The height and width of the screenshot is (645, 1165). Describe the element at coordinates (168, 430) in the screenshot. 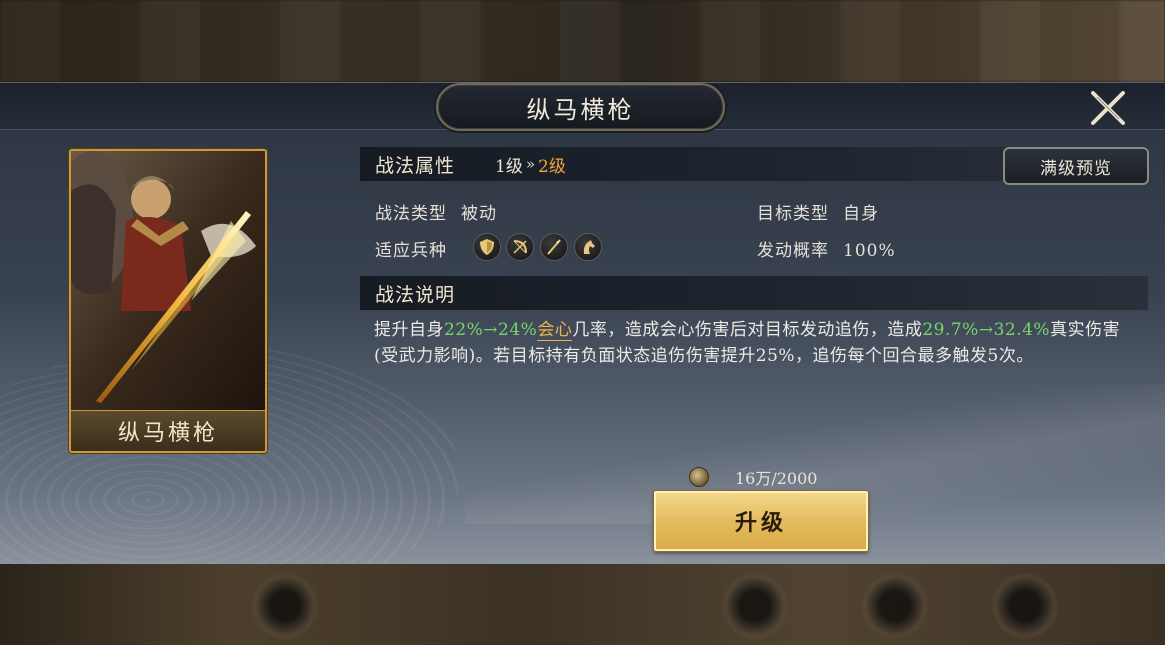

I see `card-name: 纵马横枪` at that location.